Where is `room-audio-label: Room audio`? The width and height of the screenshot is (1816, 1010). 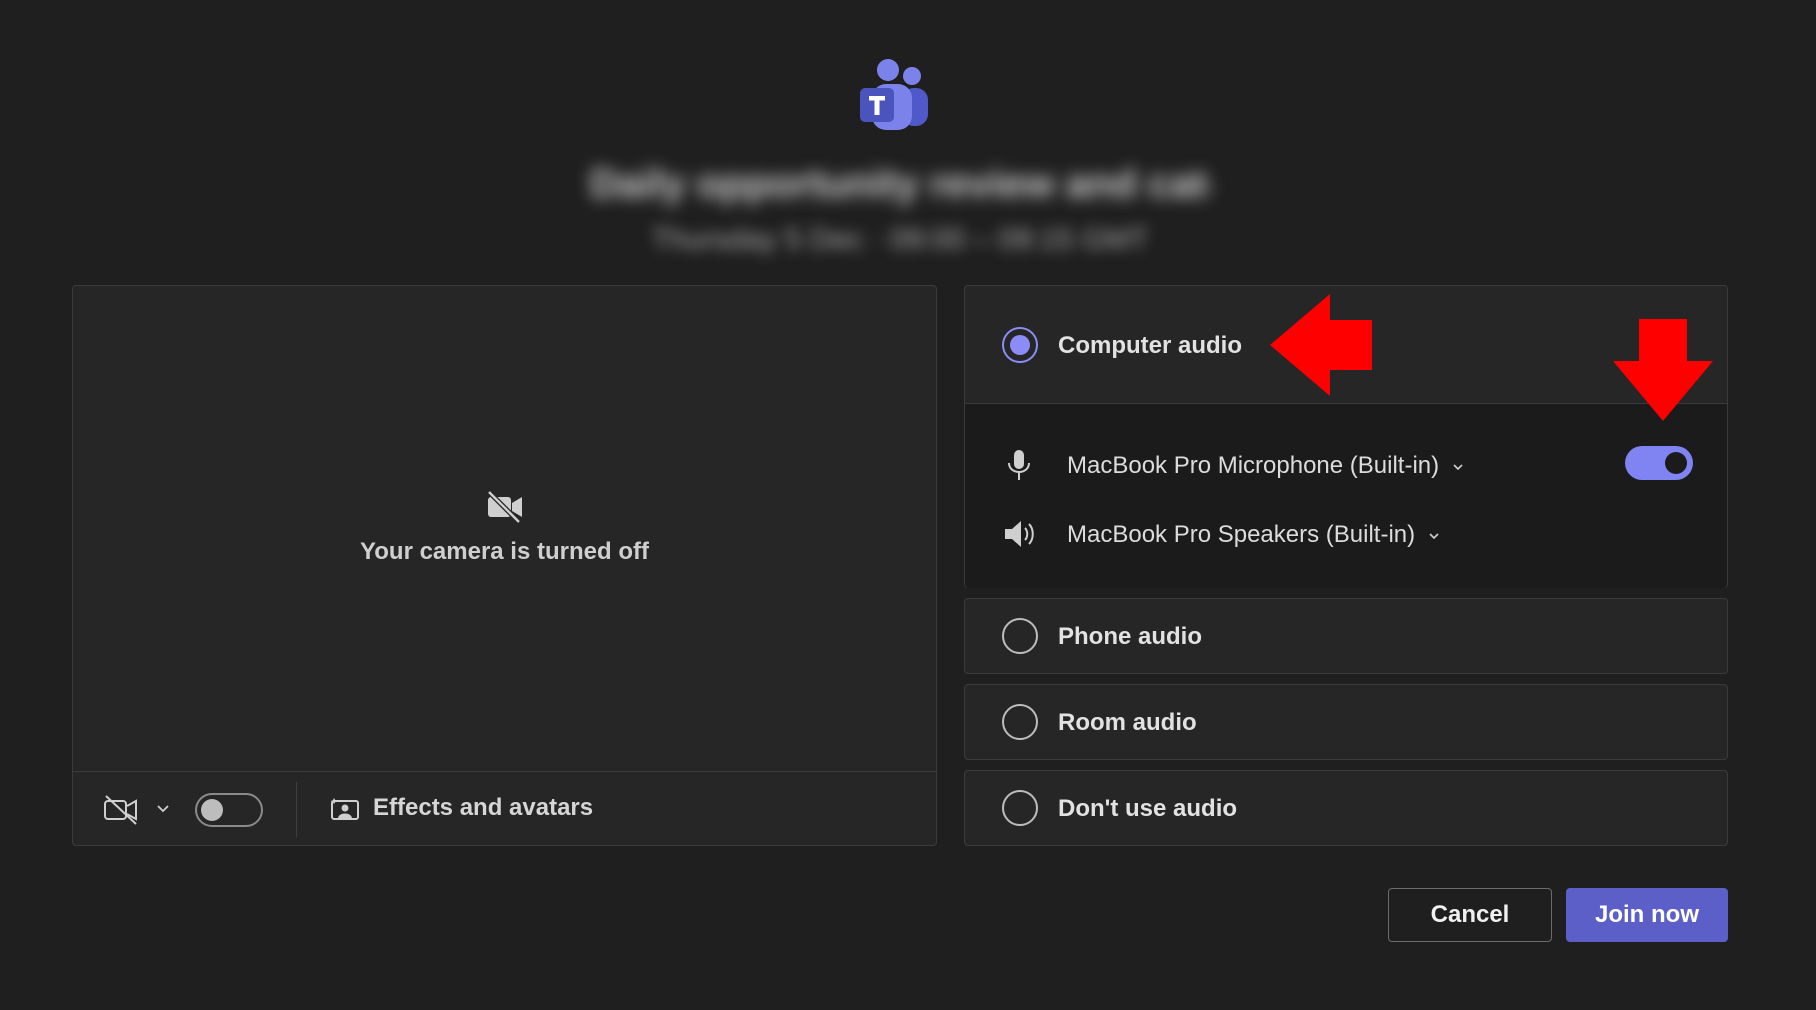 room-audio-label: Room audio is located at coordinates (1127, 722).